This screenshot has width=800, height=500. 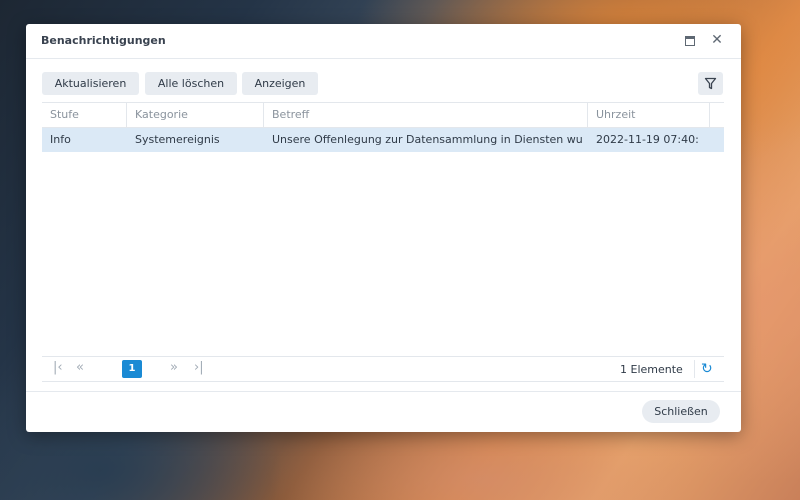 What do you see at coordinates (103, 40) in the screenshot?
I see `dialog-title: Benachrichtigungen` at bounding box center [103, 40].